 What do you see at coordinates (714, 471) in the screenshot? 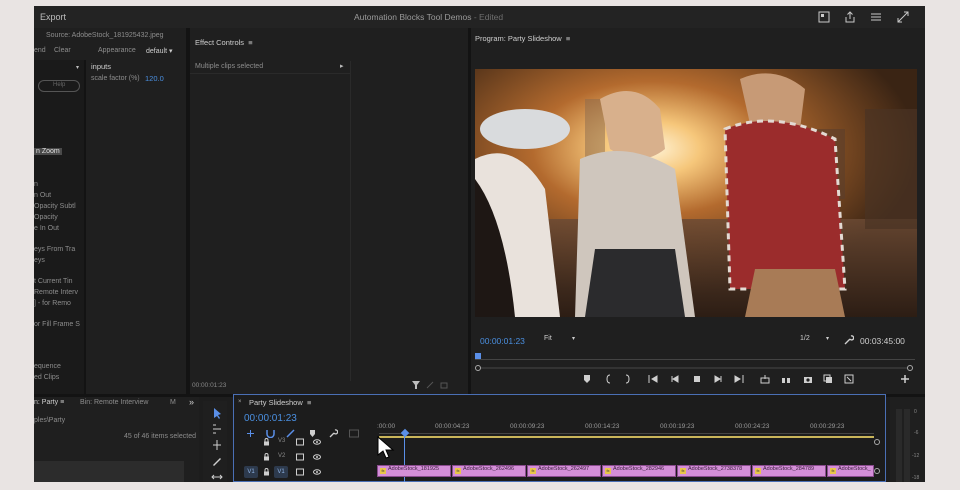
I see `timeline-clip: fx AdobeStock_2738378` at bounding box center [714, 471].